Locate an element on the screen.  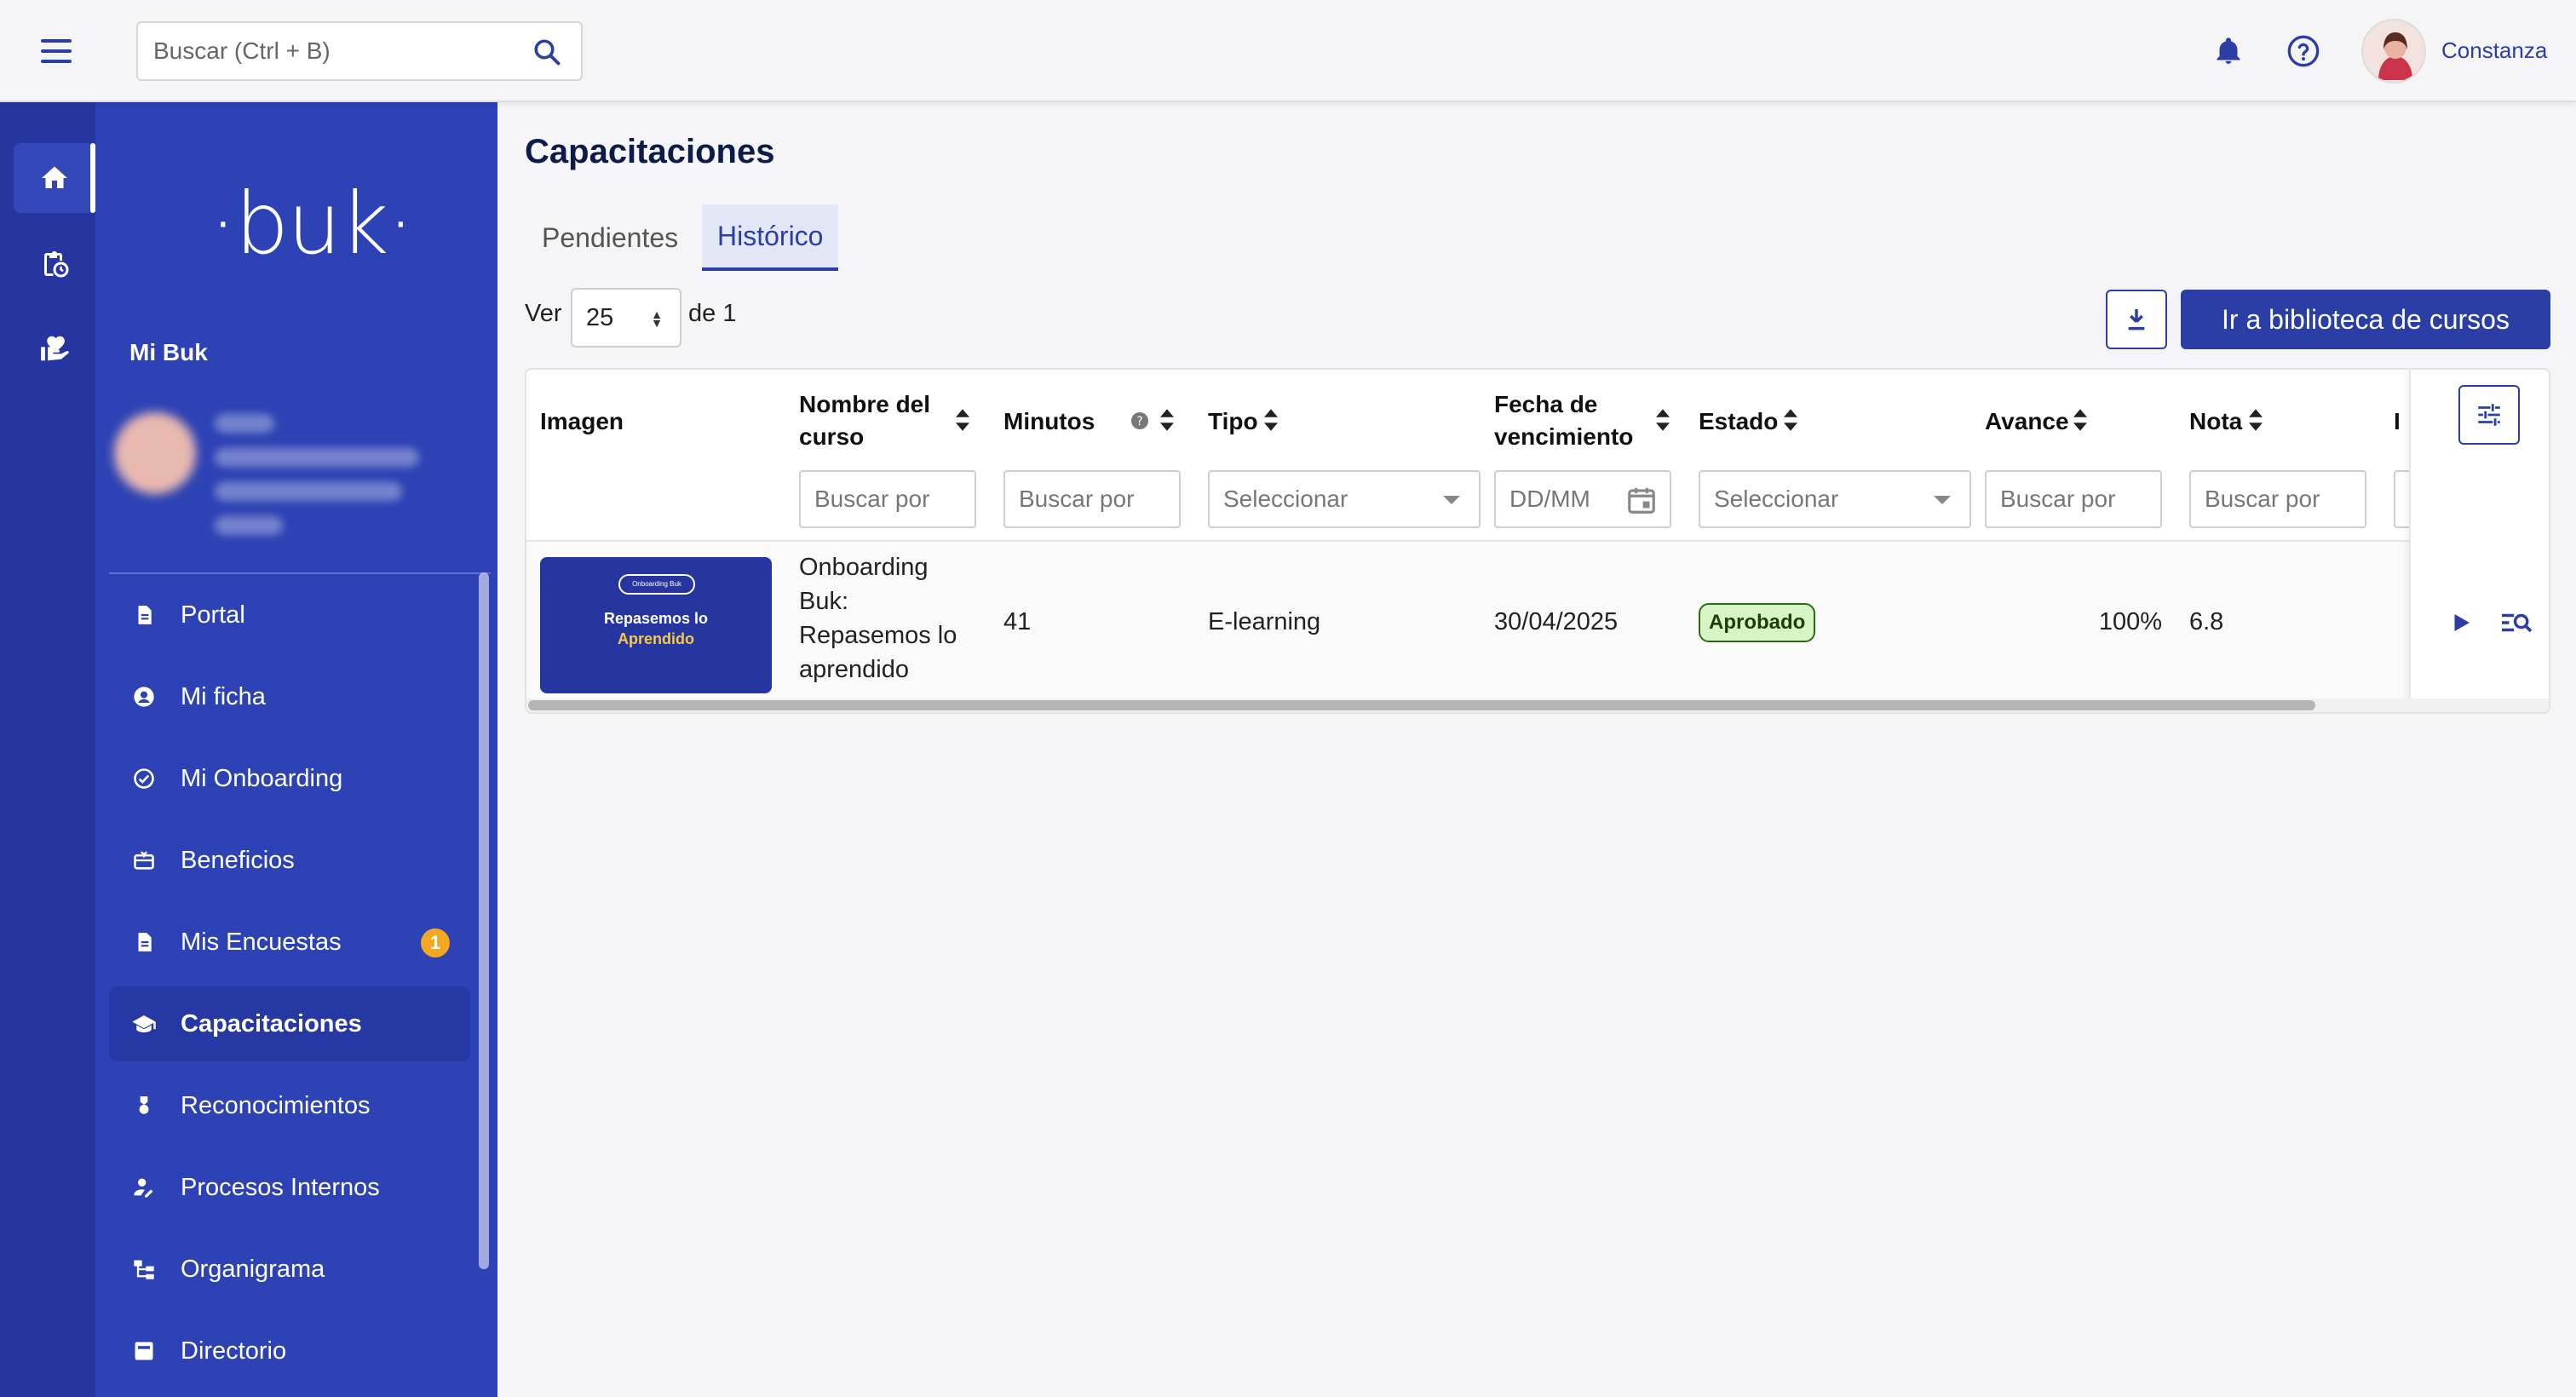
page-count-label: de 1 is located at coordinates (713, 314).